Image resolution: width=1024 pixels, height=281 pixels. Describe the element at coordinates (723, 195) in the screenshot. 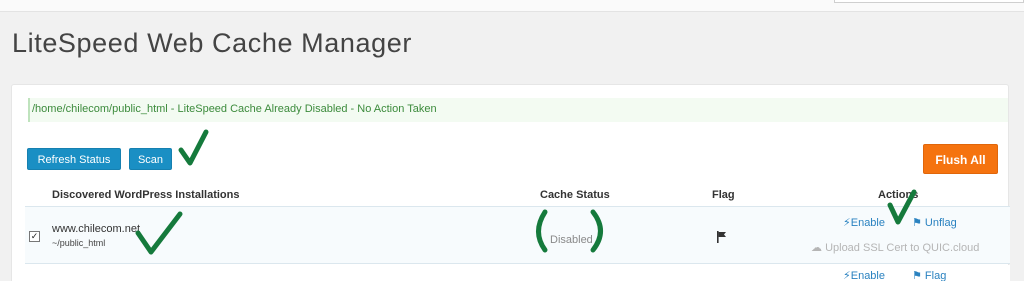

I see `column-header-flag: Flag` at that location.